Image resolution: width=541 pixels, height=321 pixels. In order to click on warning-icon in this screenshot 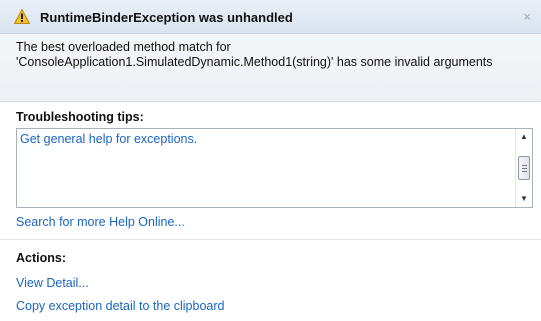, I will do `click(22, 16)`.